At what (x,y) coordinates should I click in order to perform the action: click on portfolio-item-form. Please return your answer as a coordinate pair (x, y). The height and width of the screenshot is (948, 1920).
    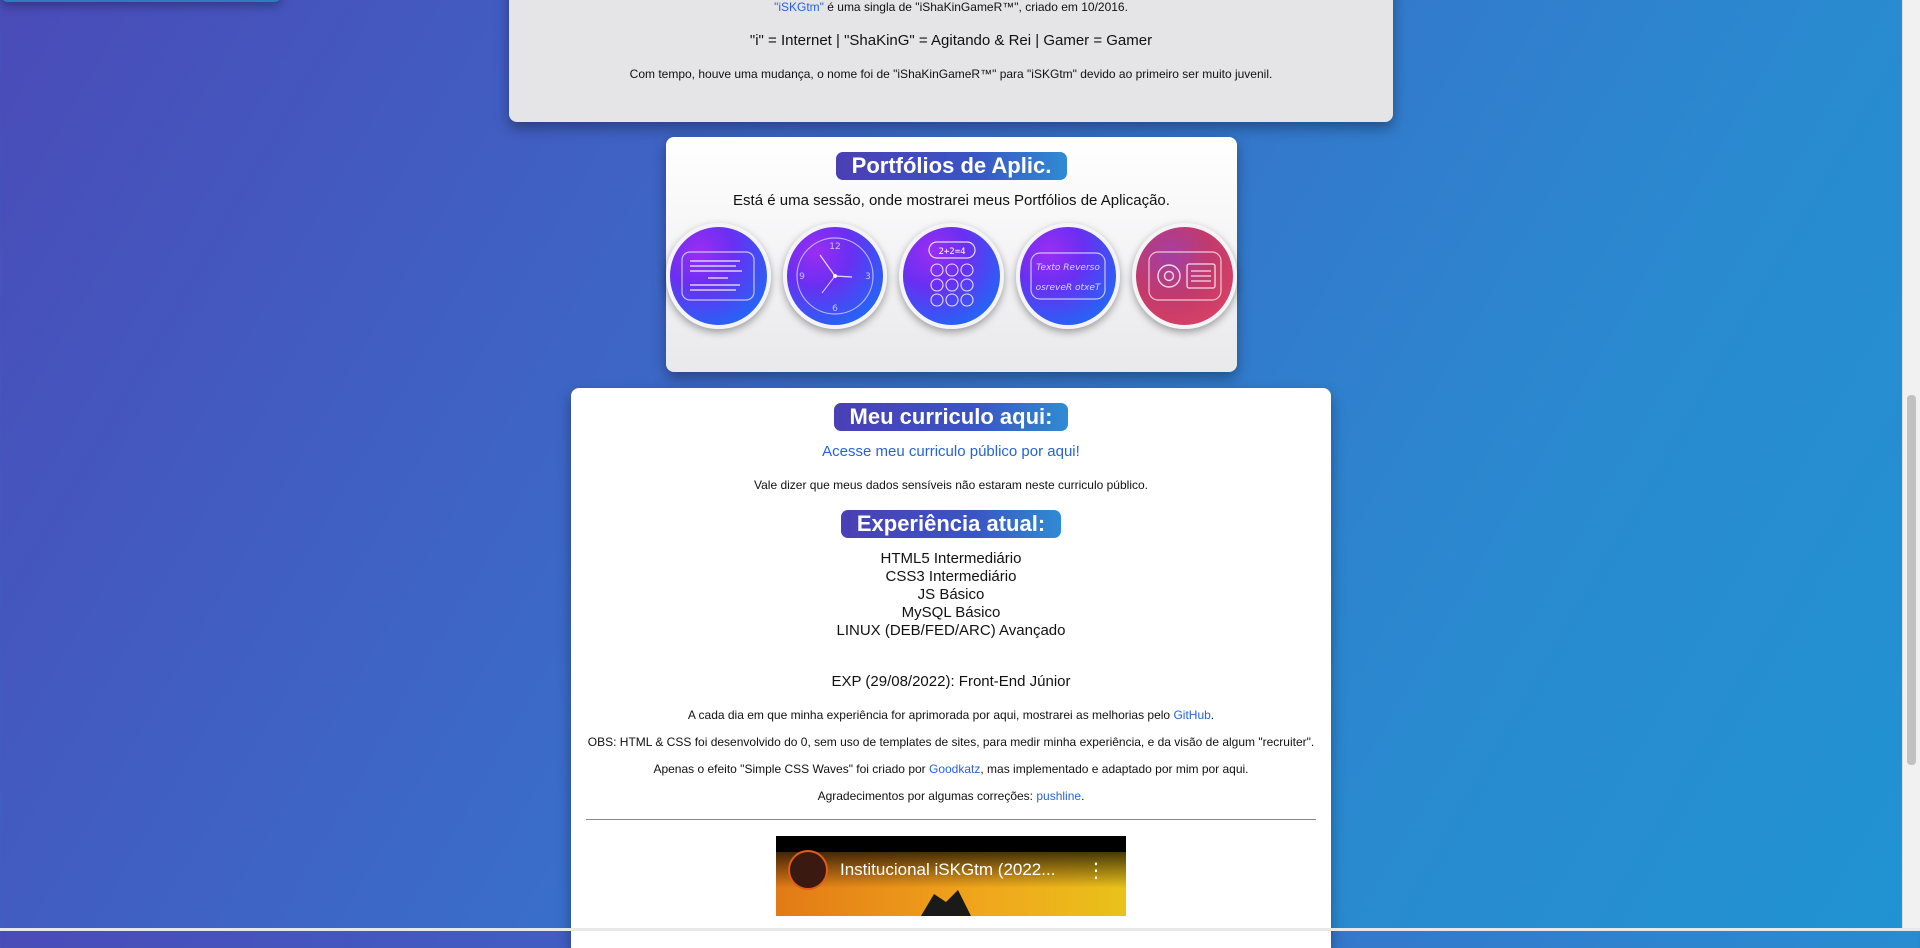
    Looking at the image, I should click on (718, 276).